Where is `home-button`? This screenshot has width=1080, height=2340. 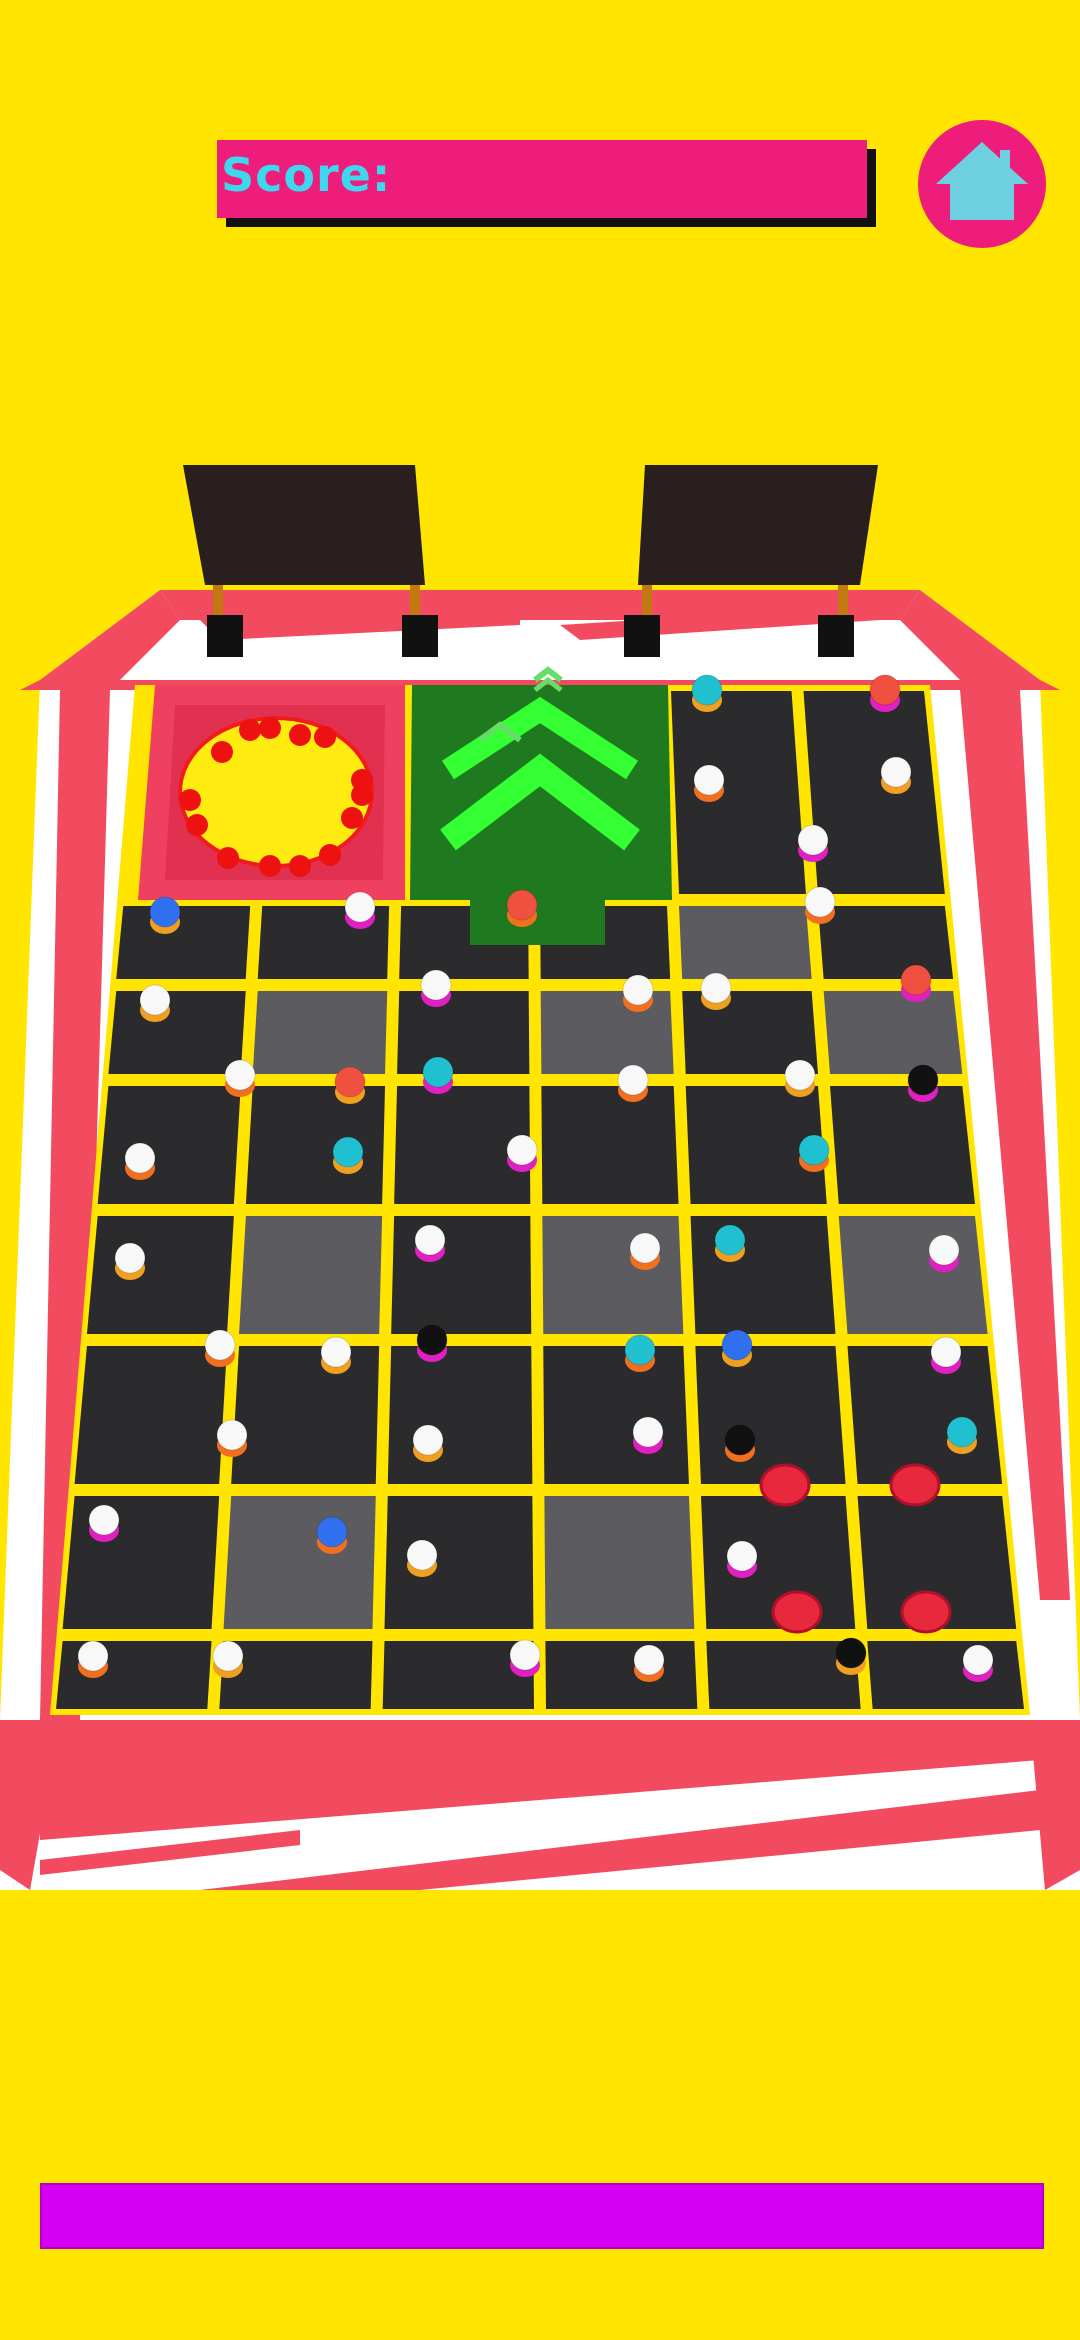
home-button is located at coordinates (982, 184).